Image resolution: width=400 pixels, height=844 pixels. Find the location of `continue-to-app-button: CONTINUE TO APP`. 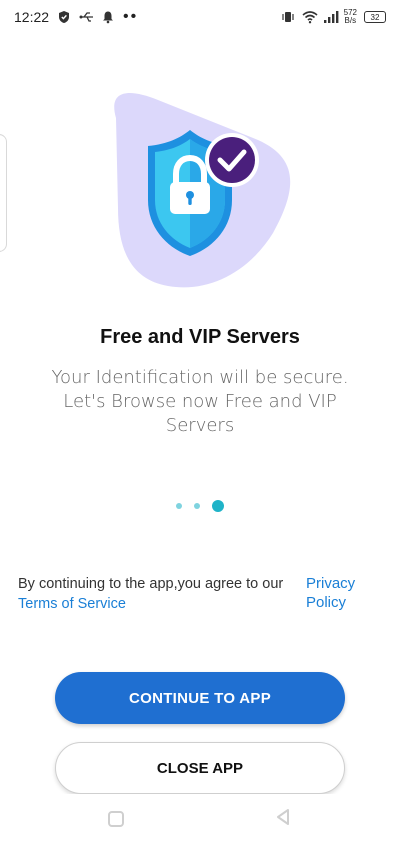

continue-to-app-button: CONTINUE TO APP is located at coordinates (200, 698).